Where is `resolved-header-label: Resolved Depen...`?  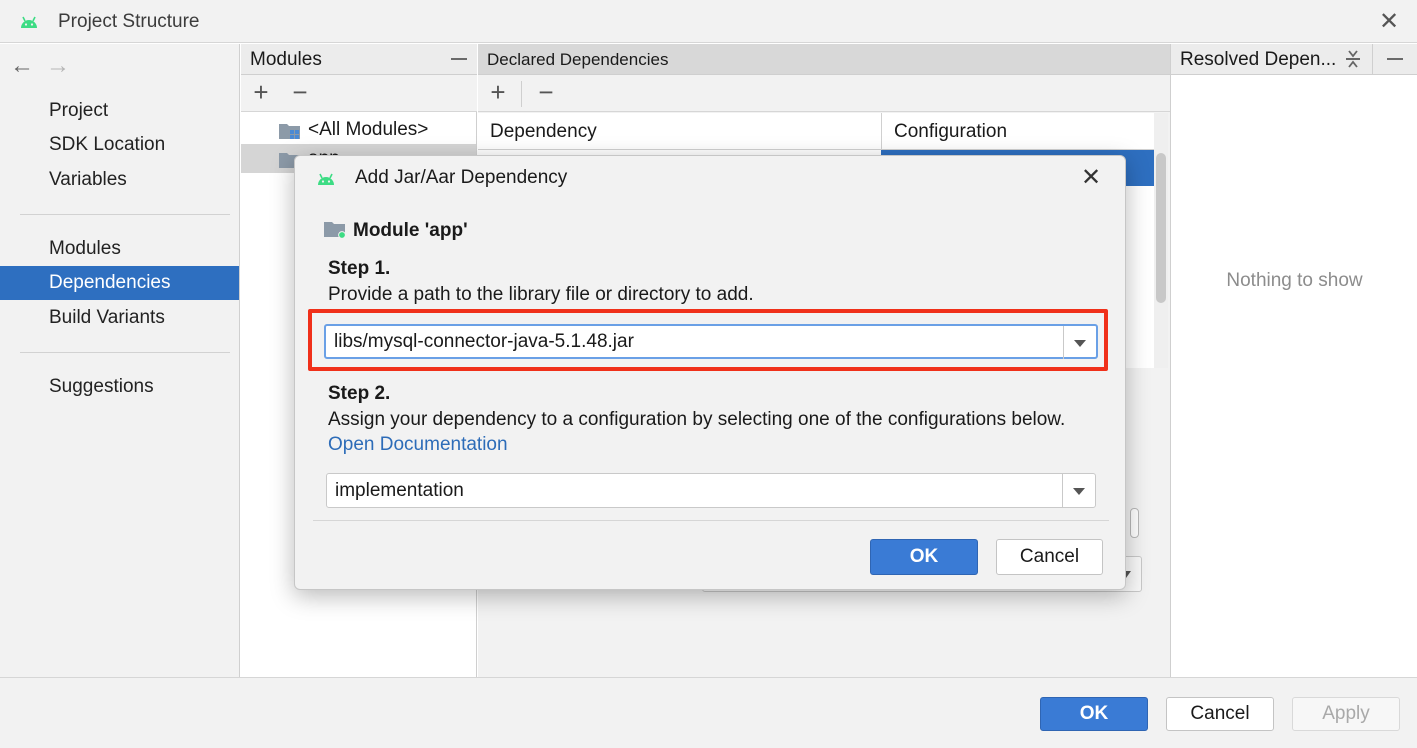
resolved-header-label: Resolved Depen... is located at coordinates (1258, 59).